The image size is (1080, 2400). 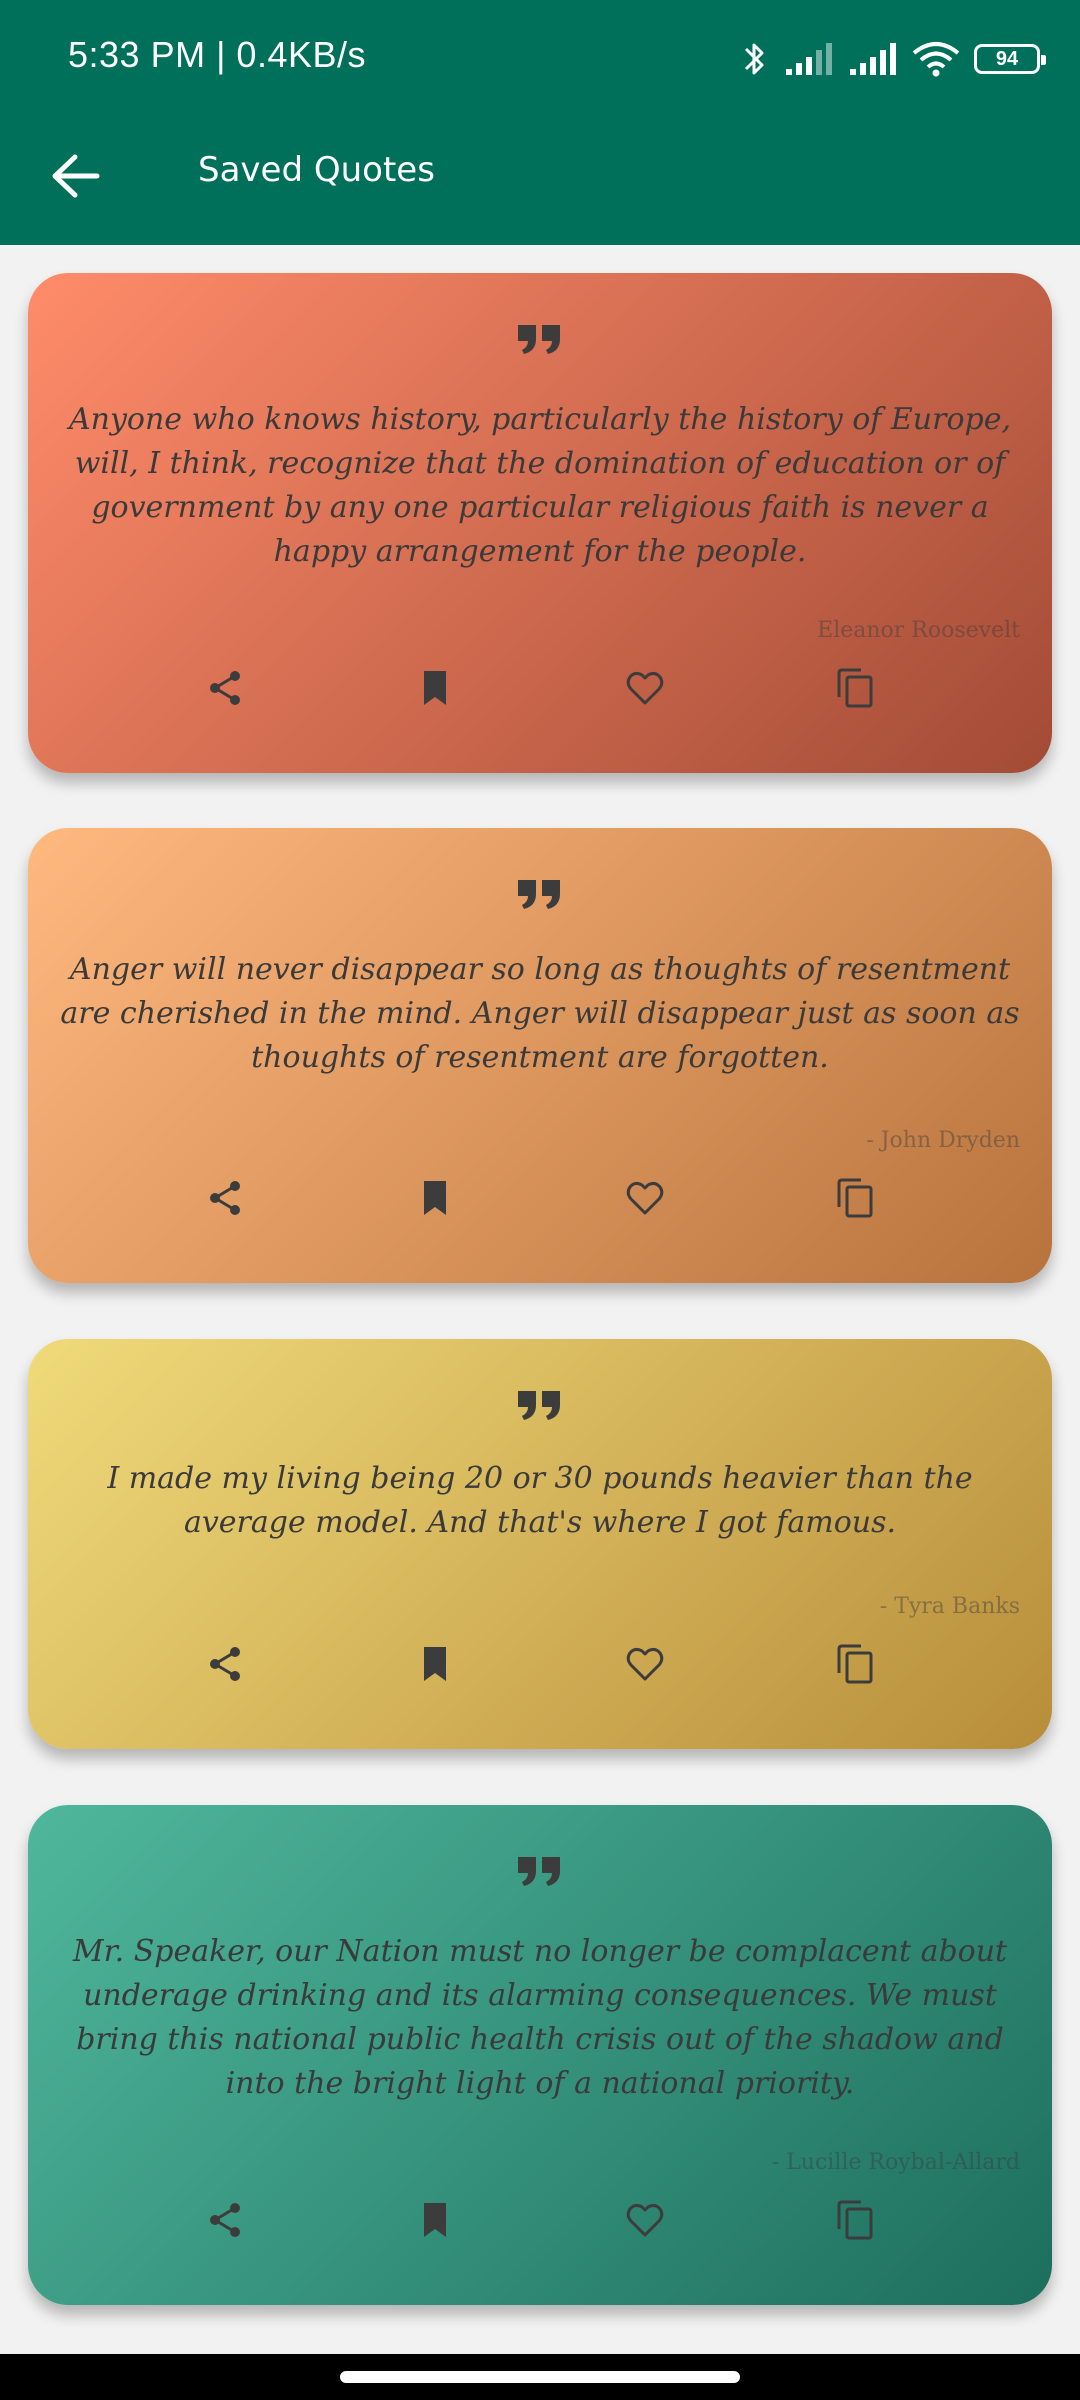 What do you see at coordinates (918, 630) in the screenshot?
I see `quote-author: Eleanor Roosevelt` at bounding box center [918, 630].